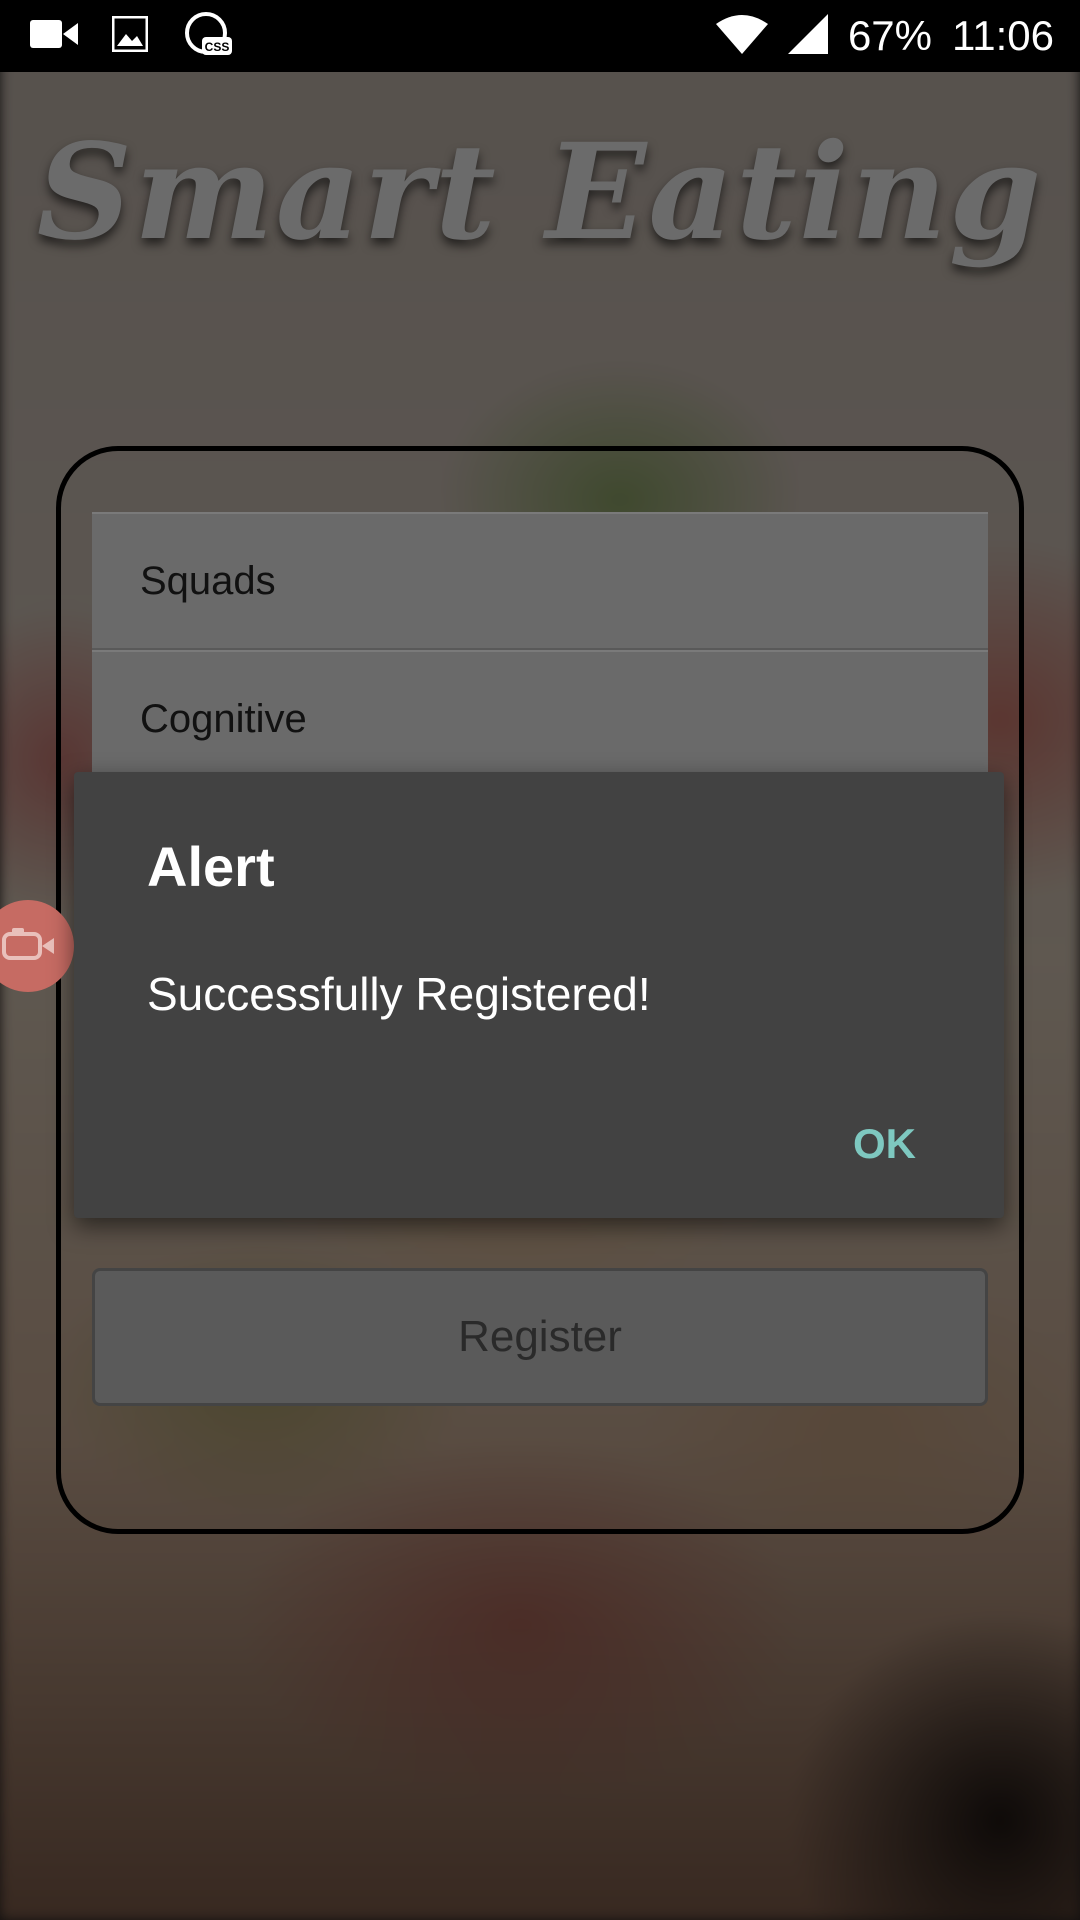 This screenshot has height=1920, width=1080. I want to click on register-button: Register, so click(540, 1337).